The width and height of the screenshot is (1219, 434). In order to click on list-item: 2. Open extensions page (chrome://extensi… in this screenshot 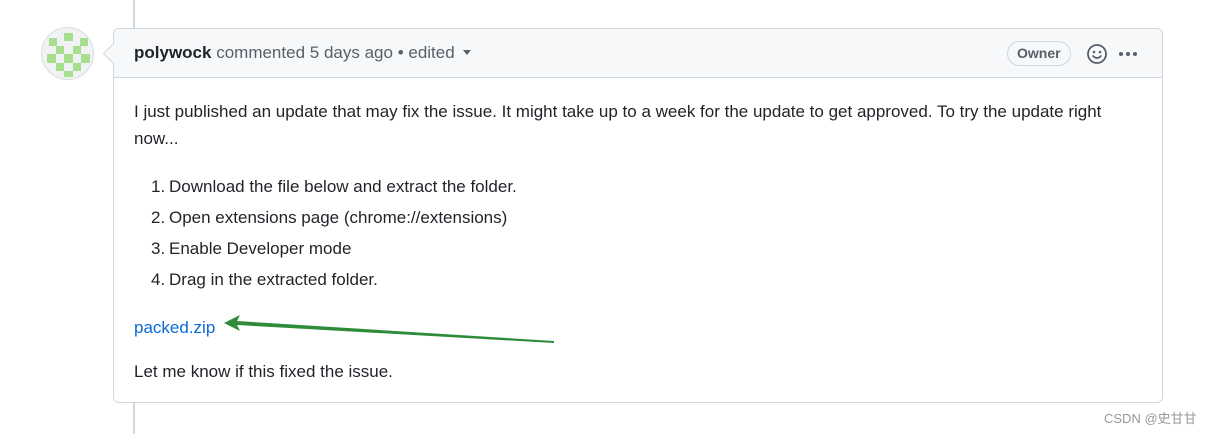, I will do `click(647, 217)`.